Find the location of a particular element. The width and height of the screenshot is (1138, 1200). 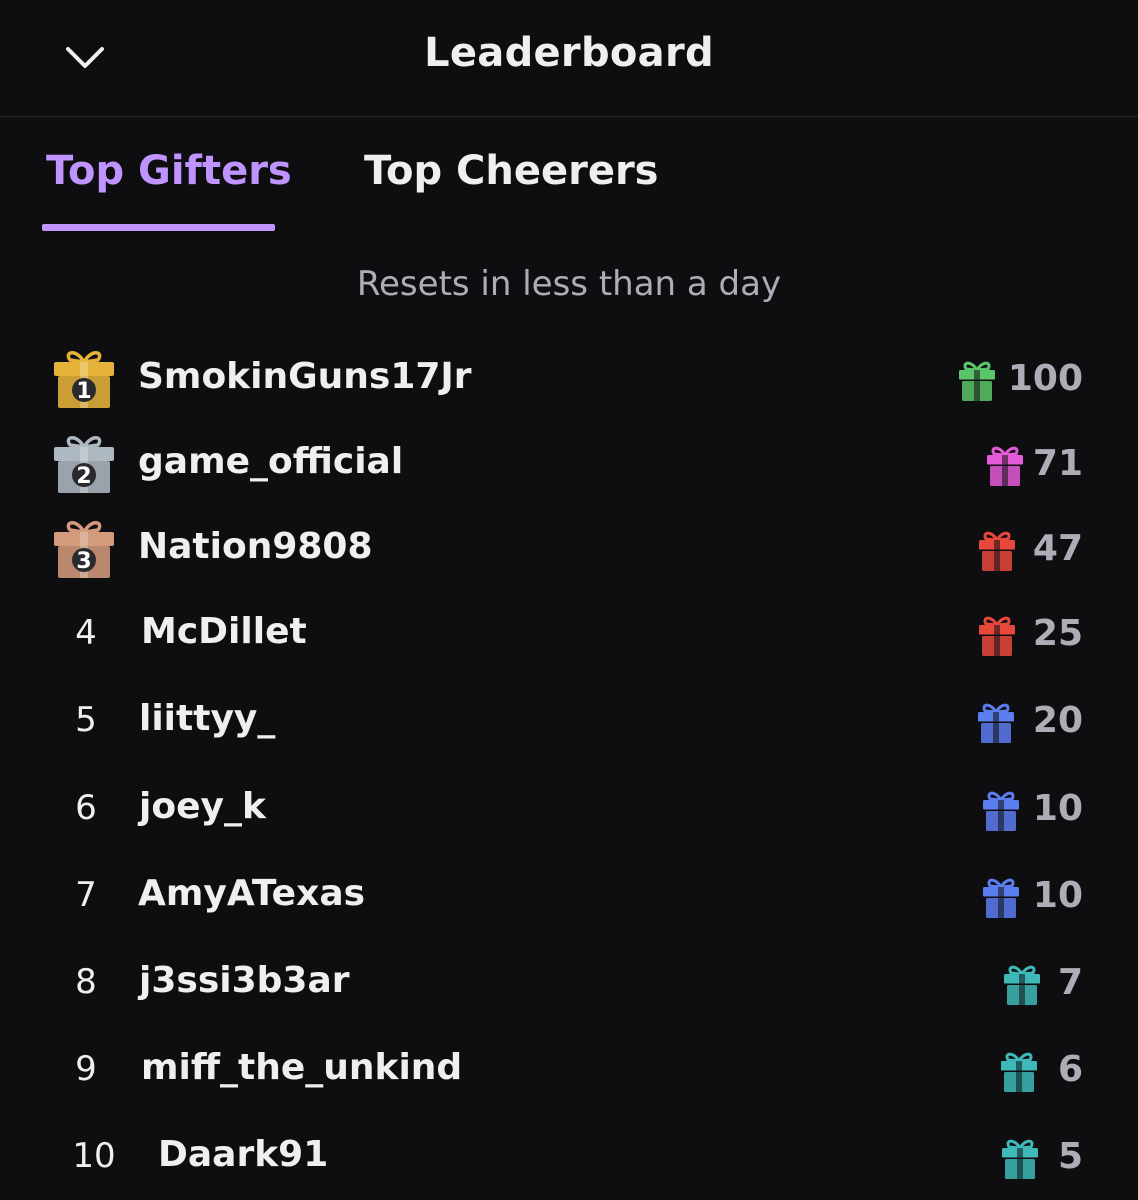

gift-count: 6 is located at coordinates (1070, 1069).